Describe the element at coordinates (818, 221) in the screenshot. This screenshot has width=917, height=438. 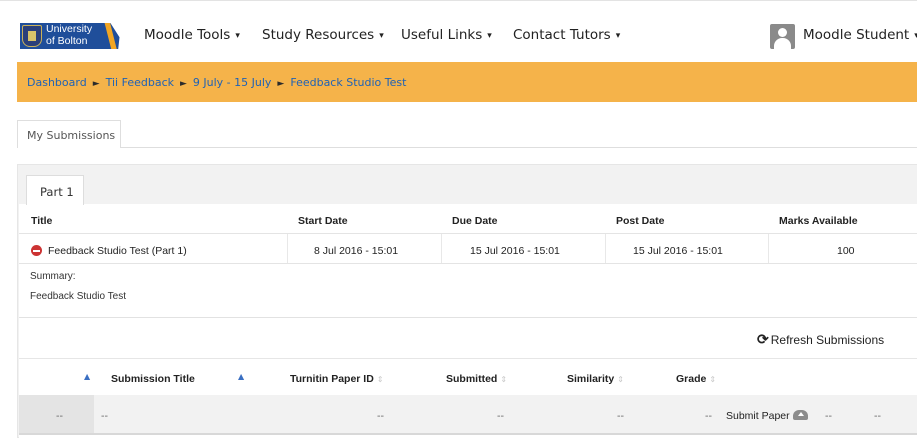
I see `column-header-marks-available: Marks Available` at that location.